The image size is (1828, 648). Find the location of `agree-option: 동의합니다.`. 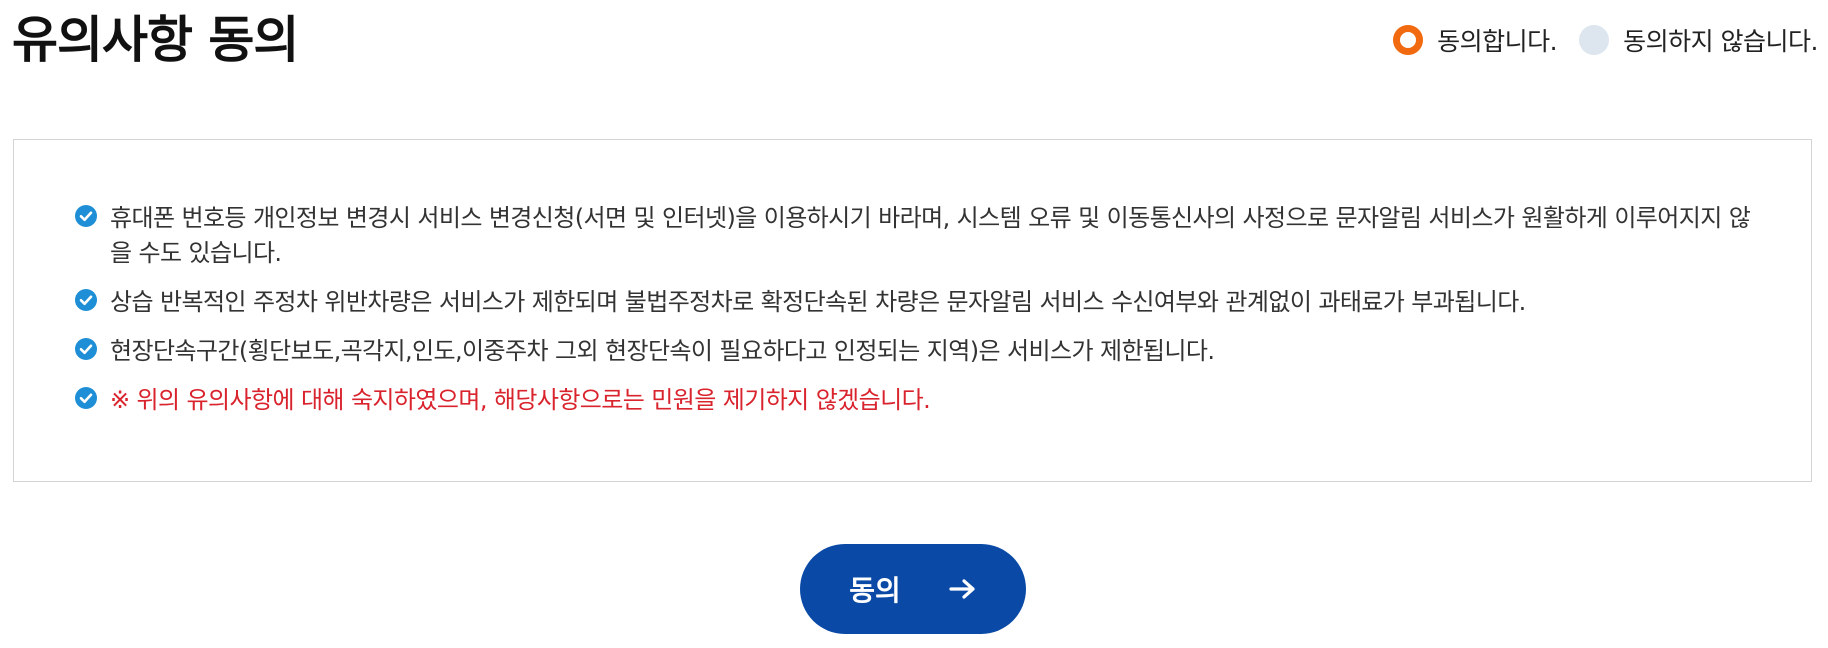

agree-option: 동의합니다. is located at coordinates (1475, 40).